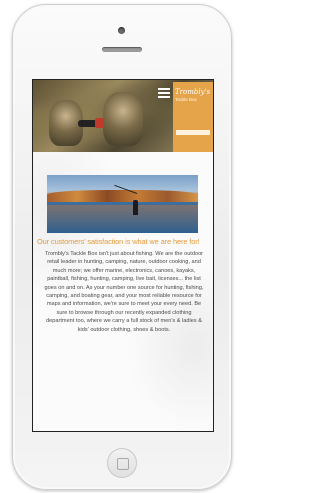 The height and width of the screenshot is (493, 320). Describe the element at coordinates (164, 93) in the screenshot. I see `hamburger-menu-icon` at that location.